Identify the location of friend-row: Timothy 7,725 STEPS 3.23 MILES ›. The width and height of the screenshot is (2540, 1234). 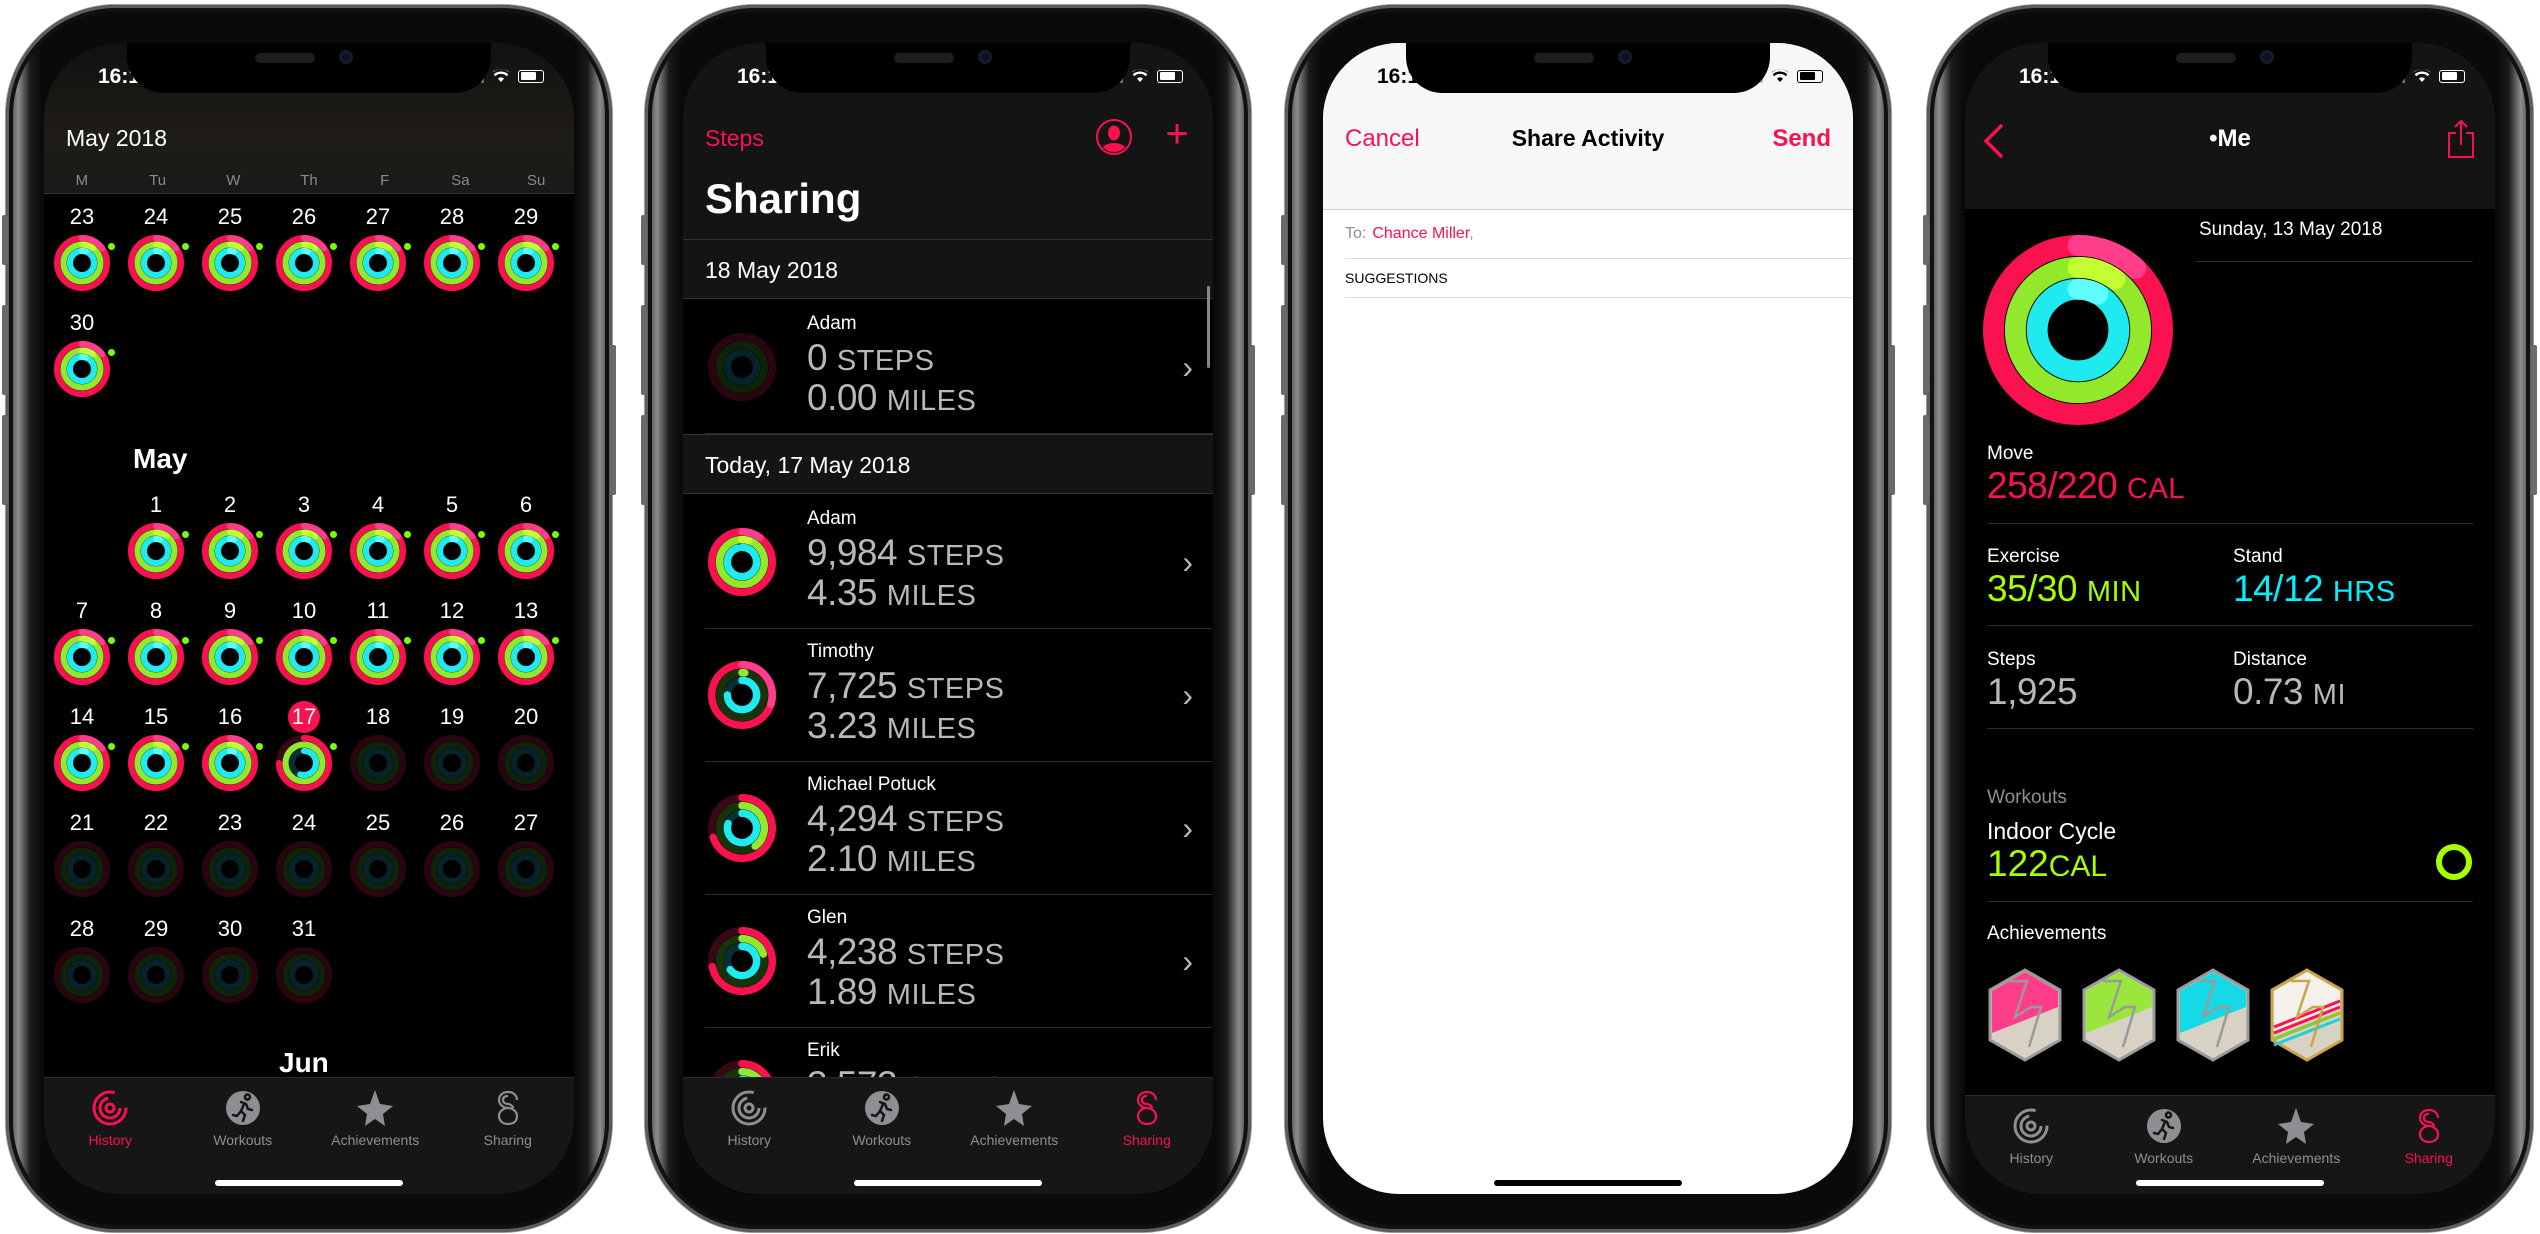
(948, 695).